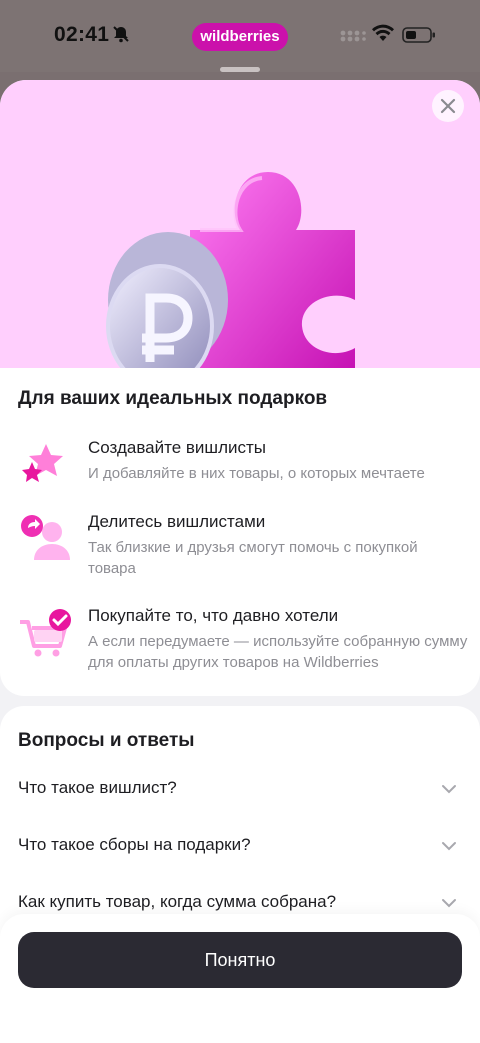  Describe the element at coordinates (177, 521) in the screenshot. I see `feature-title: Делитесь вишлистами` at that location.